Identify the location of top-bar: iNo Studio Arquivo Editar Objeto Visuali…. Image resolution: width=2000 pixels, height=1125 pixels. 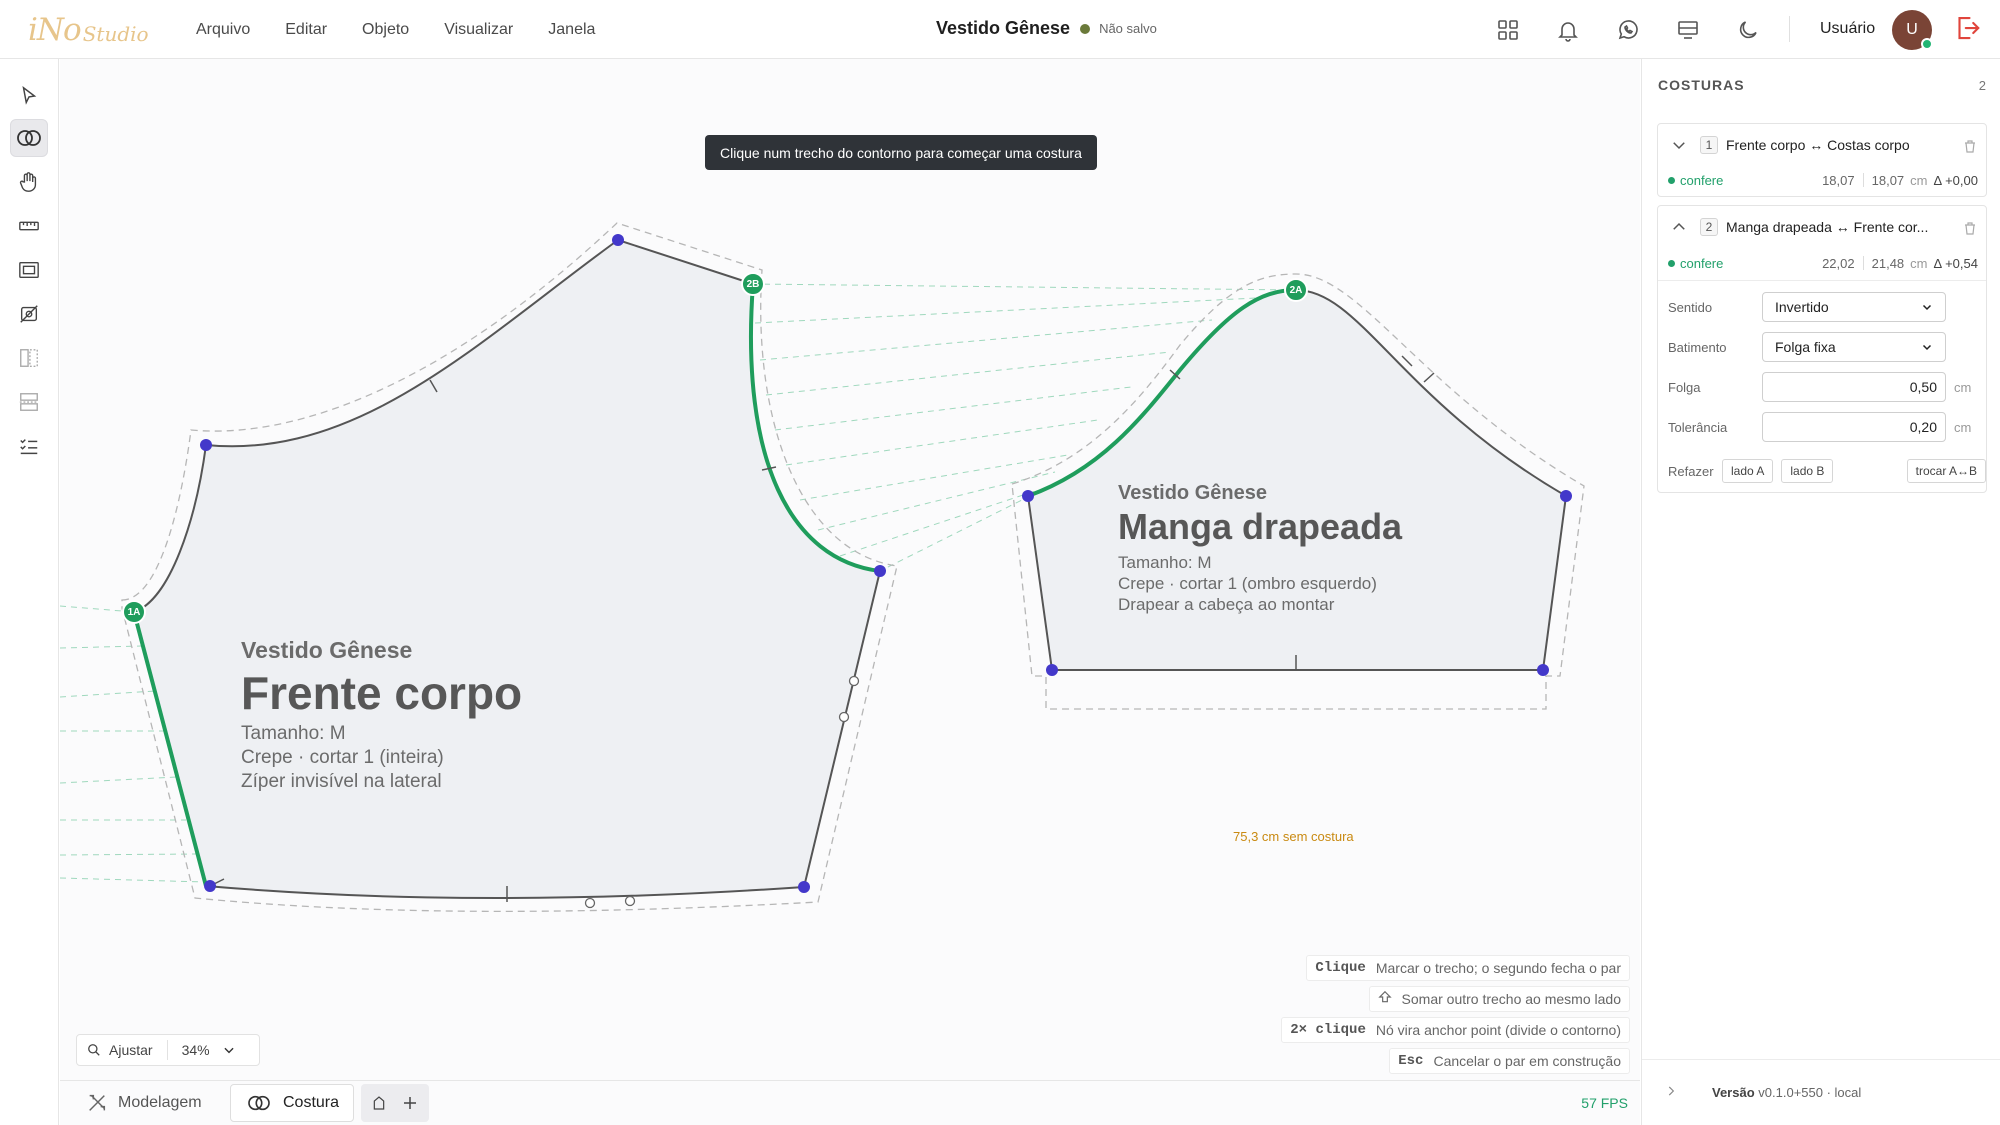
(1000, 29).